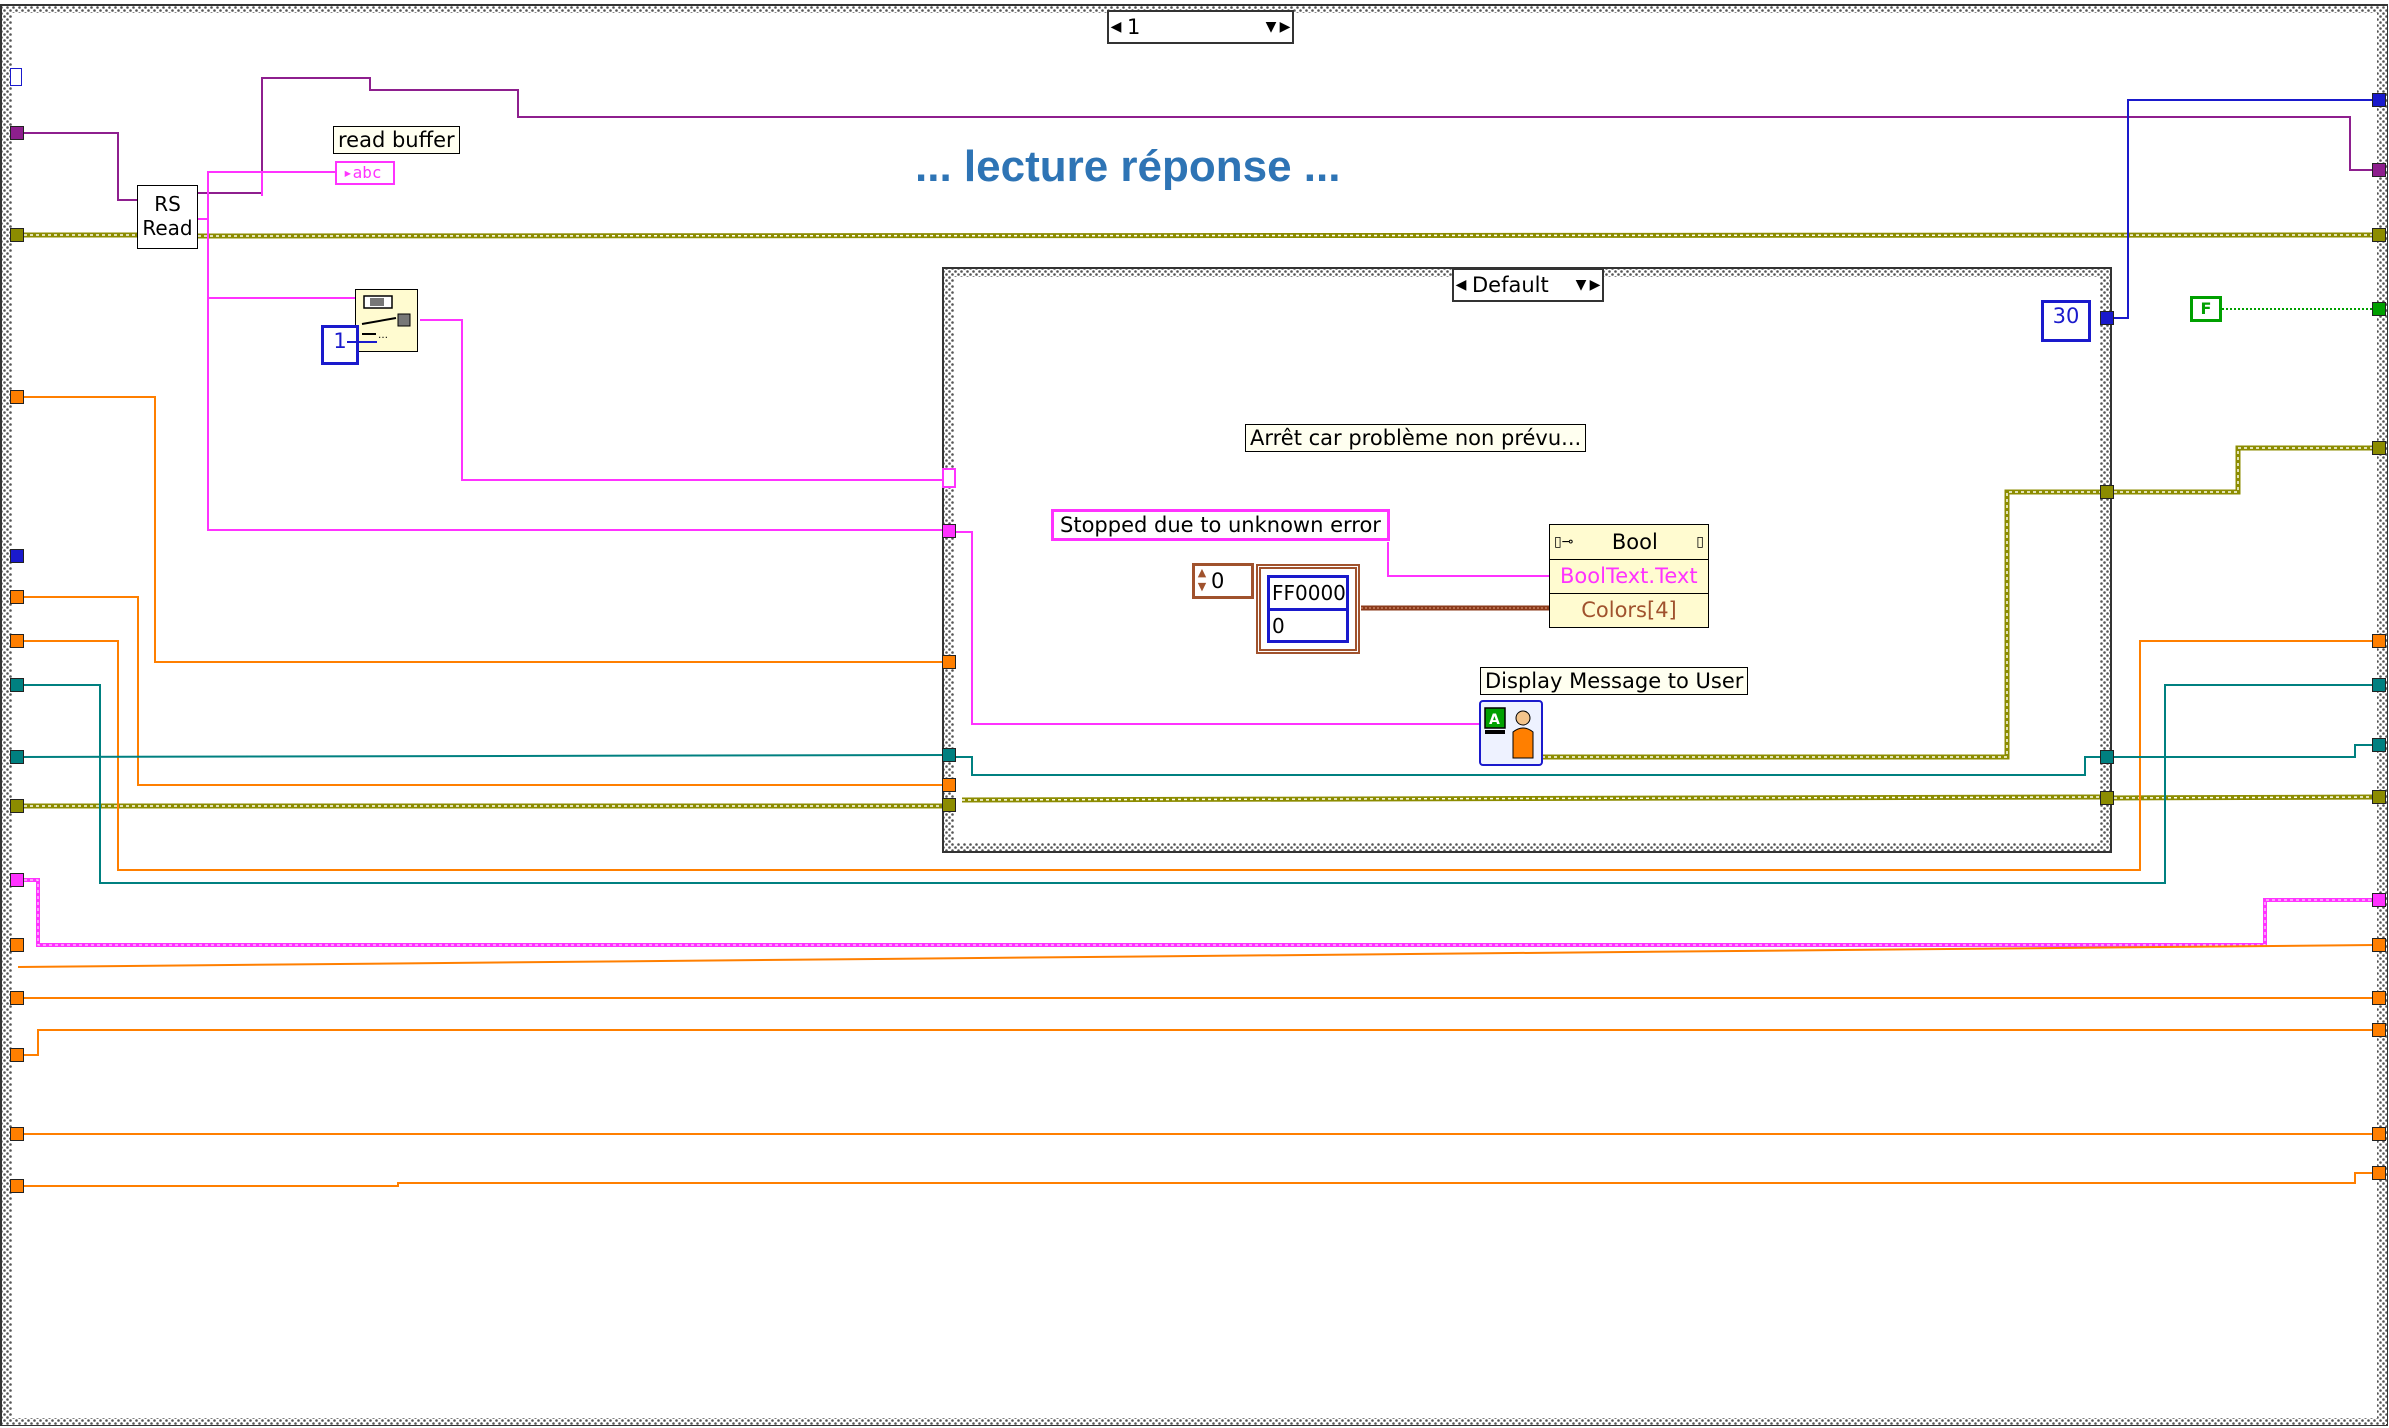 The height and width of the screenshot is (1428, 2389). I want to click on false-constant-text: F, so click(2206, 308).